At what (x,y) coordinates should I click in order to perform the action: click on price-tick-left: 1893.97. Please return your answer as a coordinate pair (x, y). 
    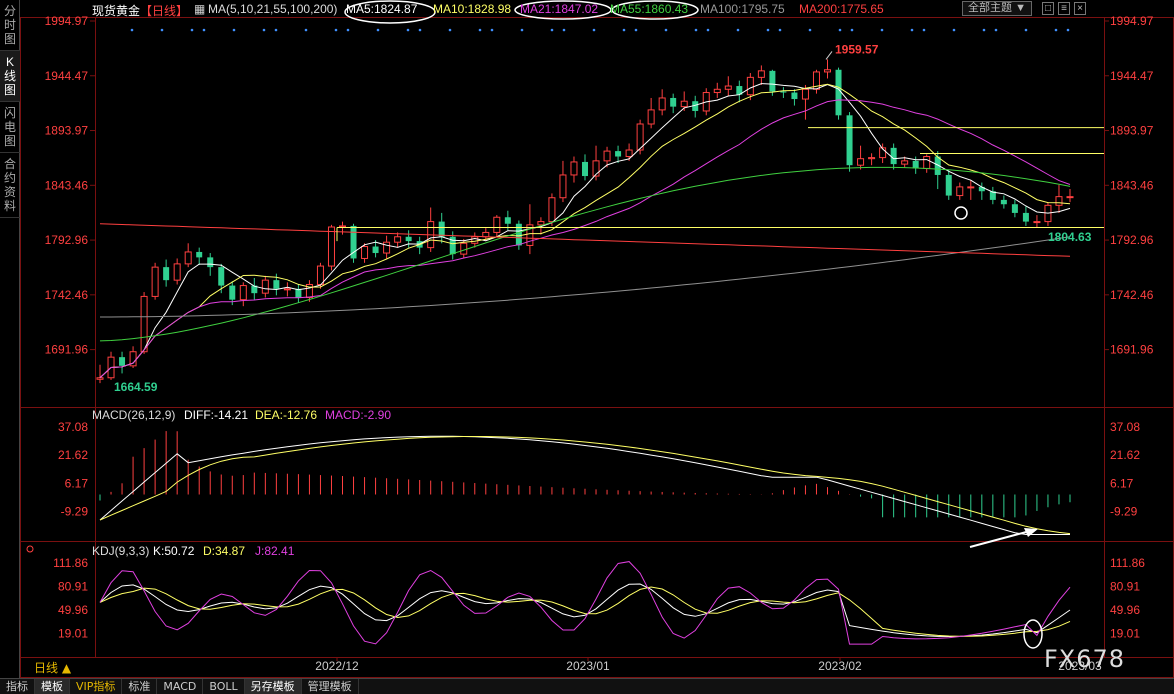
    Looking at the image, I should click on (67, 131).